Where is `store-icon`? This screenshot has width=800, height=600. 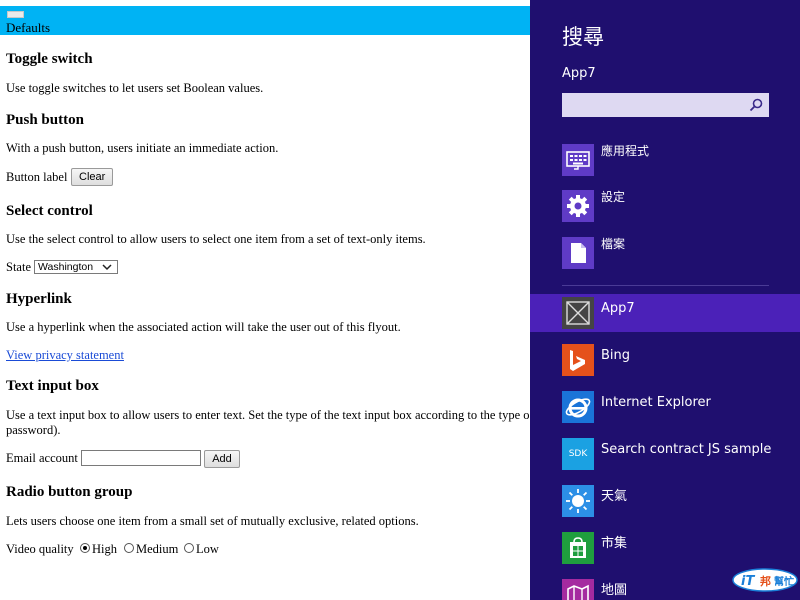 store-icon is located at coordinates (578, 548).